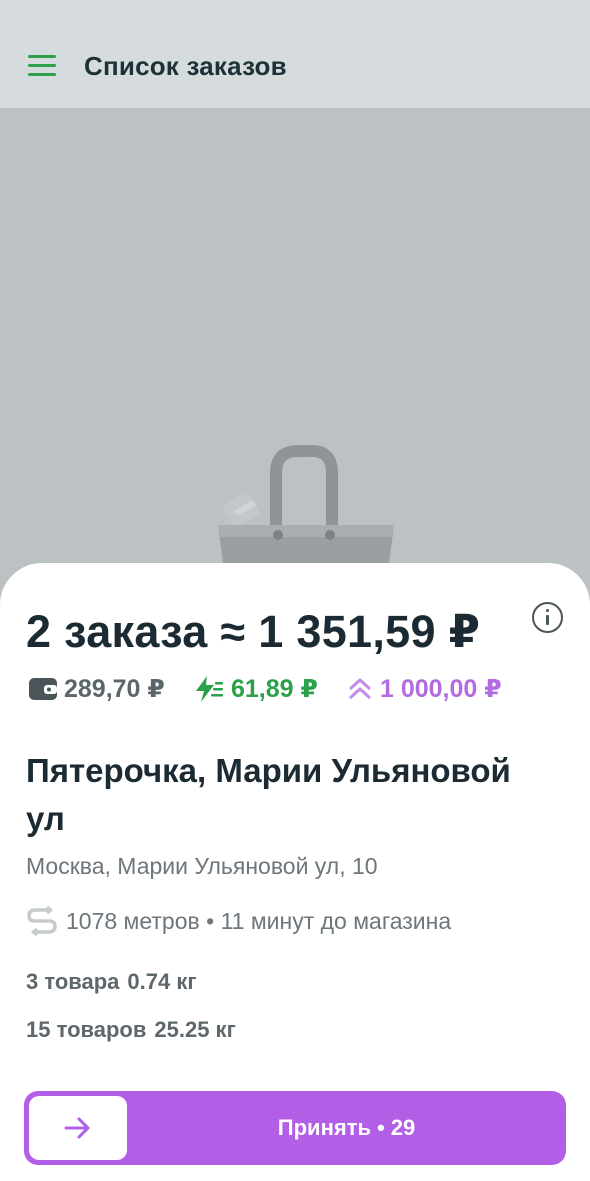 Image resolution: width=590 pixels, height=1181 pixels. What do you see at coordinates (253, 631) in the screenshot?
I see `order-total: 2 заказа ≈ 1 351,59 ₽` at bounding box center [253, 631].